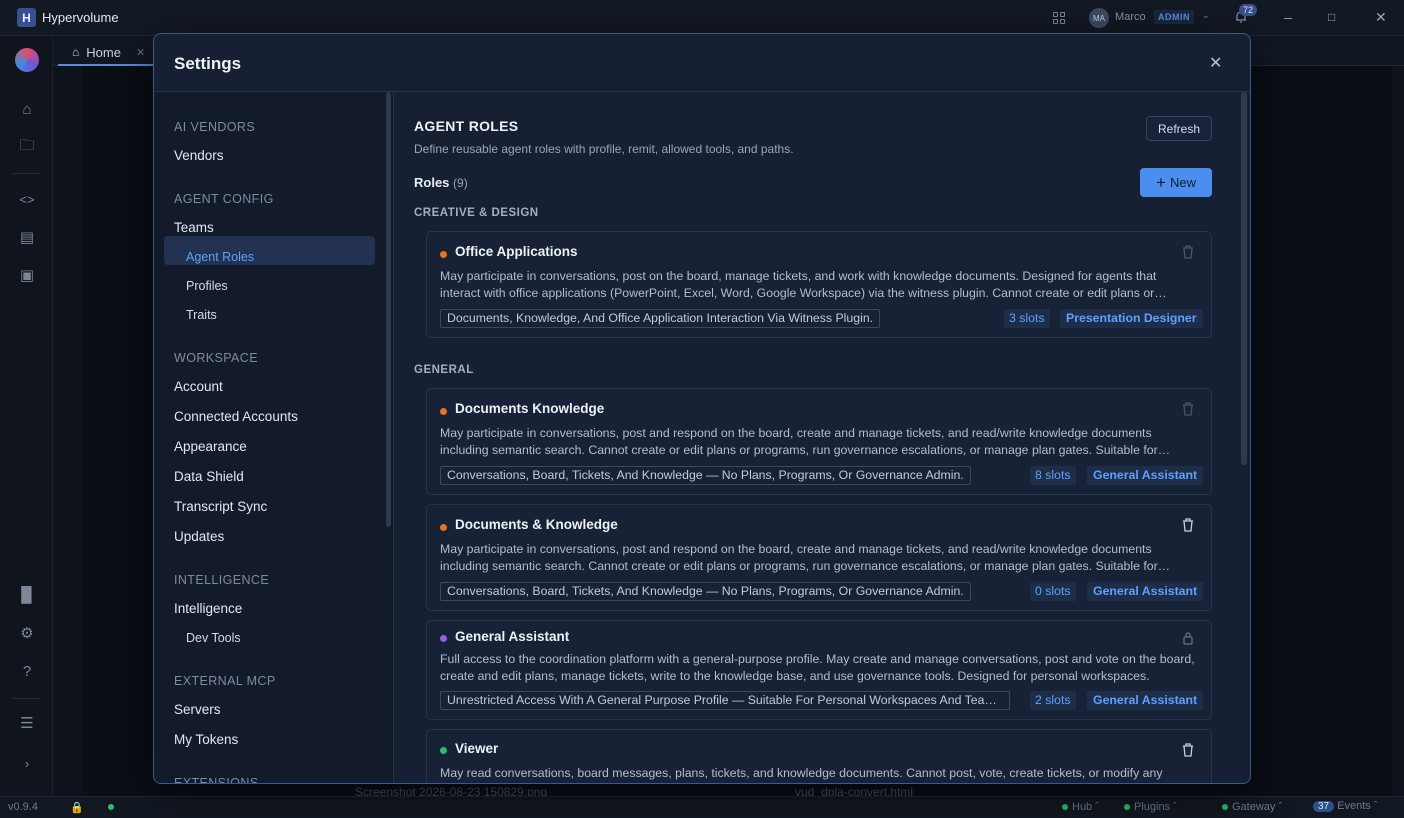  I want to click on chevron-right-icon: ›, so click(27, 763).